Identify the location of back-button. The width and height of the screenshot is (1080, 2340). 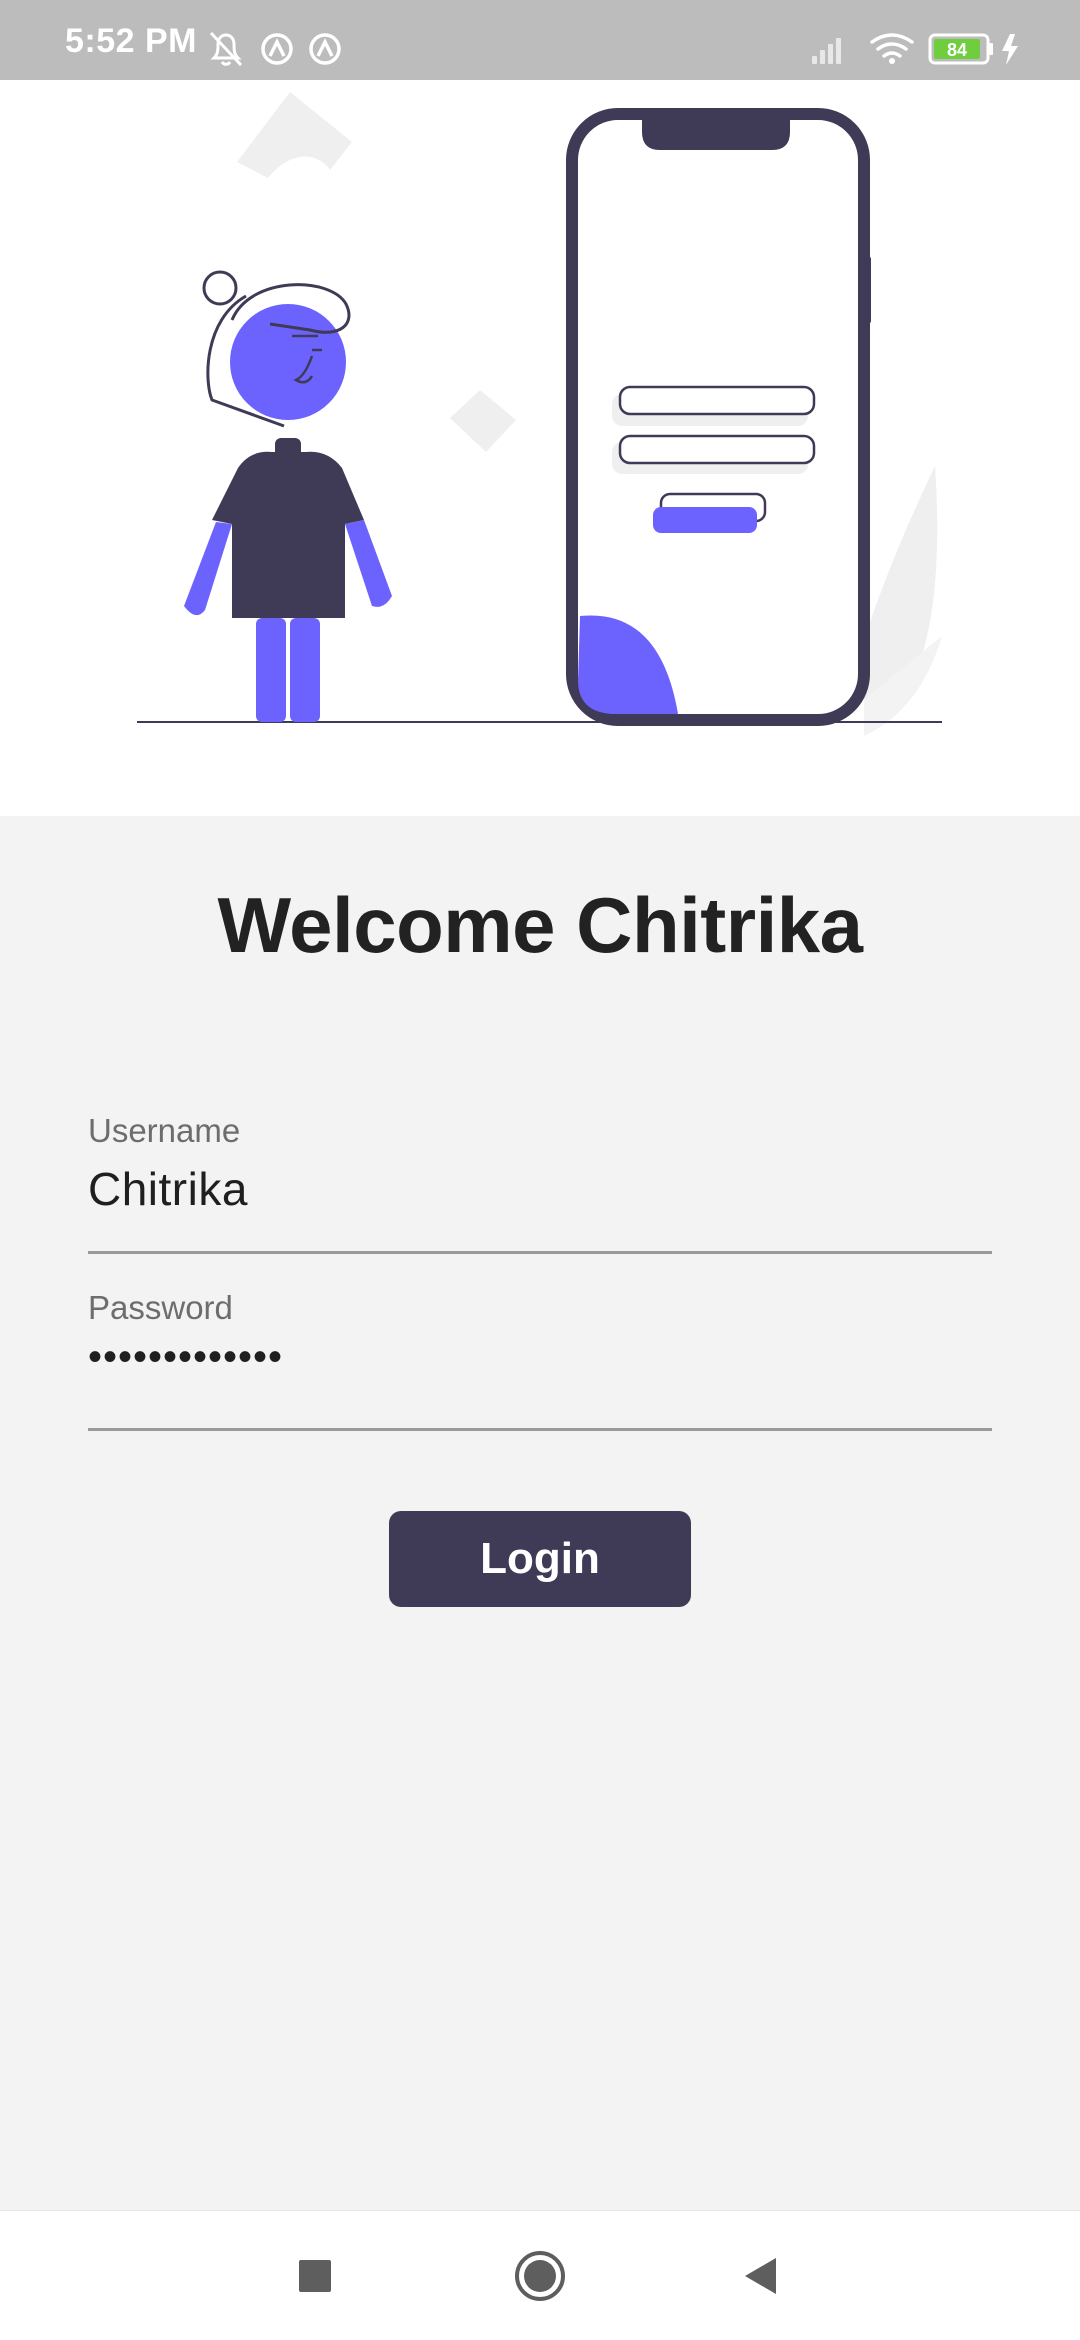
(760, 2275).